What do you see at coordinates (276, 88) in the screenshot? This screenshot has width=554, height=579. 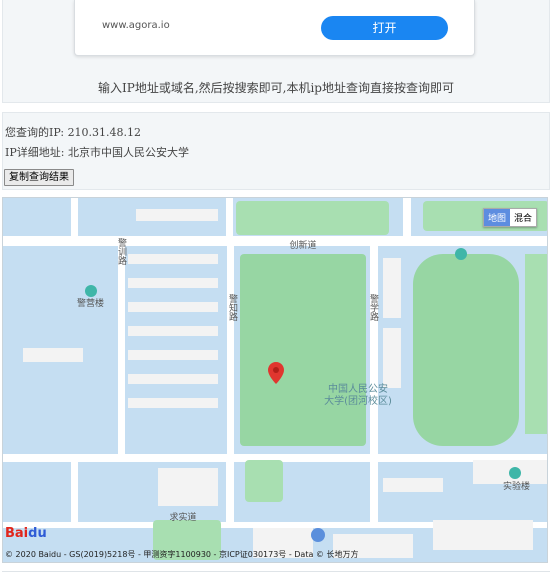 I see `search-hint: 输入IP地址或域名,然后按搜索即可,本机ip地址查询直接按查询即可` at bounding box center [276, 88].